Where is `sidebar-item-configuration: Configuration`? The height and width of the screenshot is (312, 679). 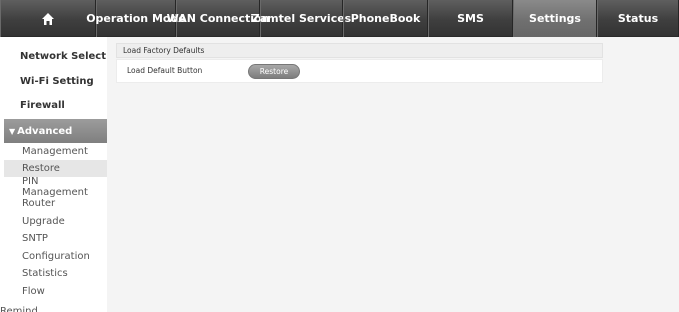 sidebar-item-configuration: Configuration is located at coordinates (55, 256).